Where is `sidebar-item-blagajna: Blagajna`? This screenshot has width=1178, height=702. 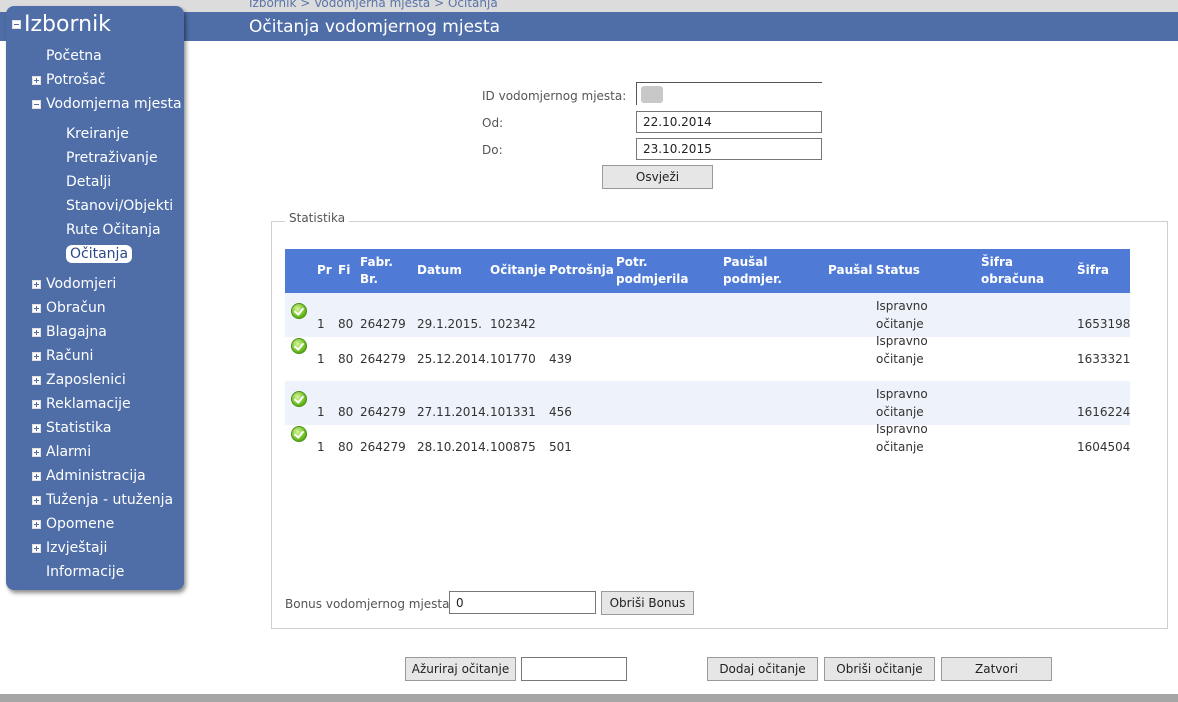
sidebar-item-blagajna: Blagajna is located at coordinates (69, 332).